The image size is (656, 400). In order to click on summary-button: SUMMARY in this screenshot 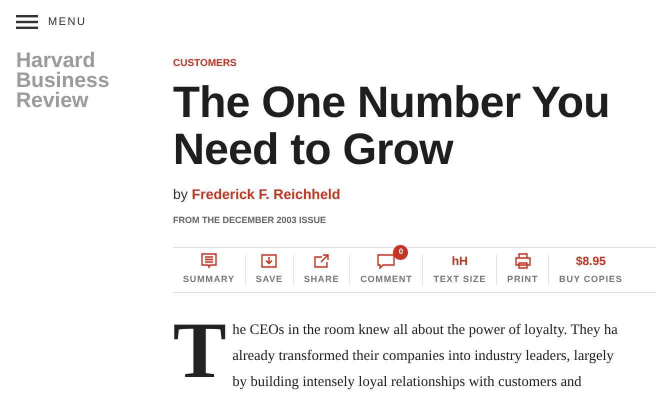, I will do `click(209, 269)`.